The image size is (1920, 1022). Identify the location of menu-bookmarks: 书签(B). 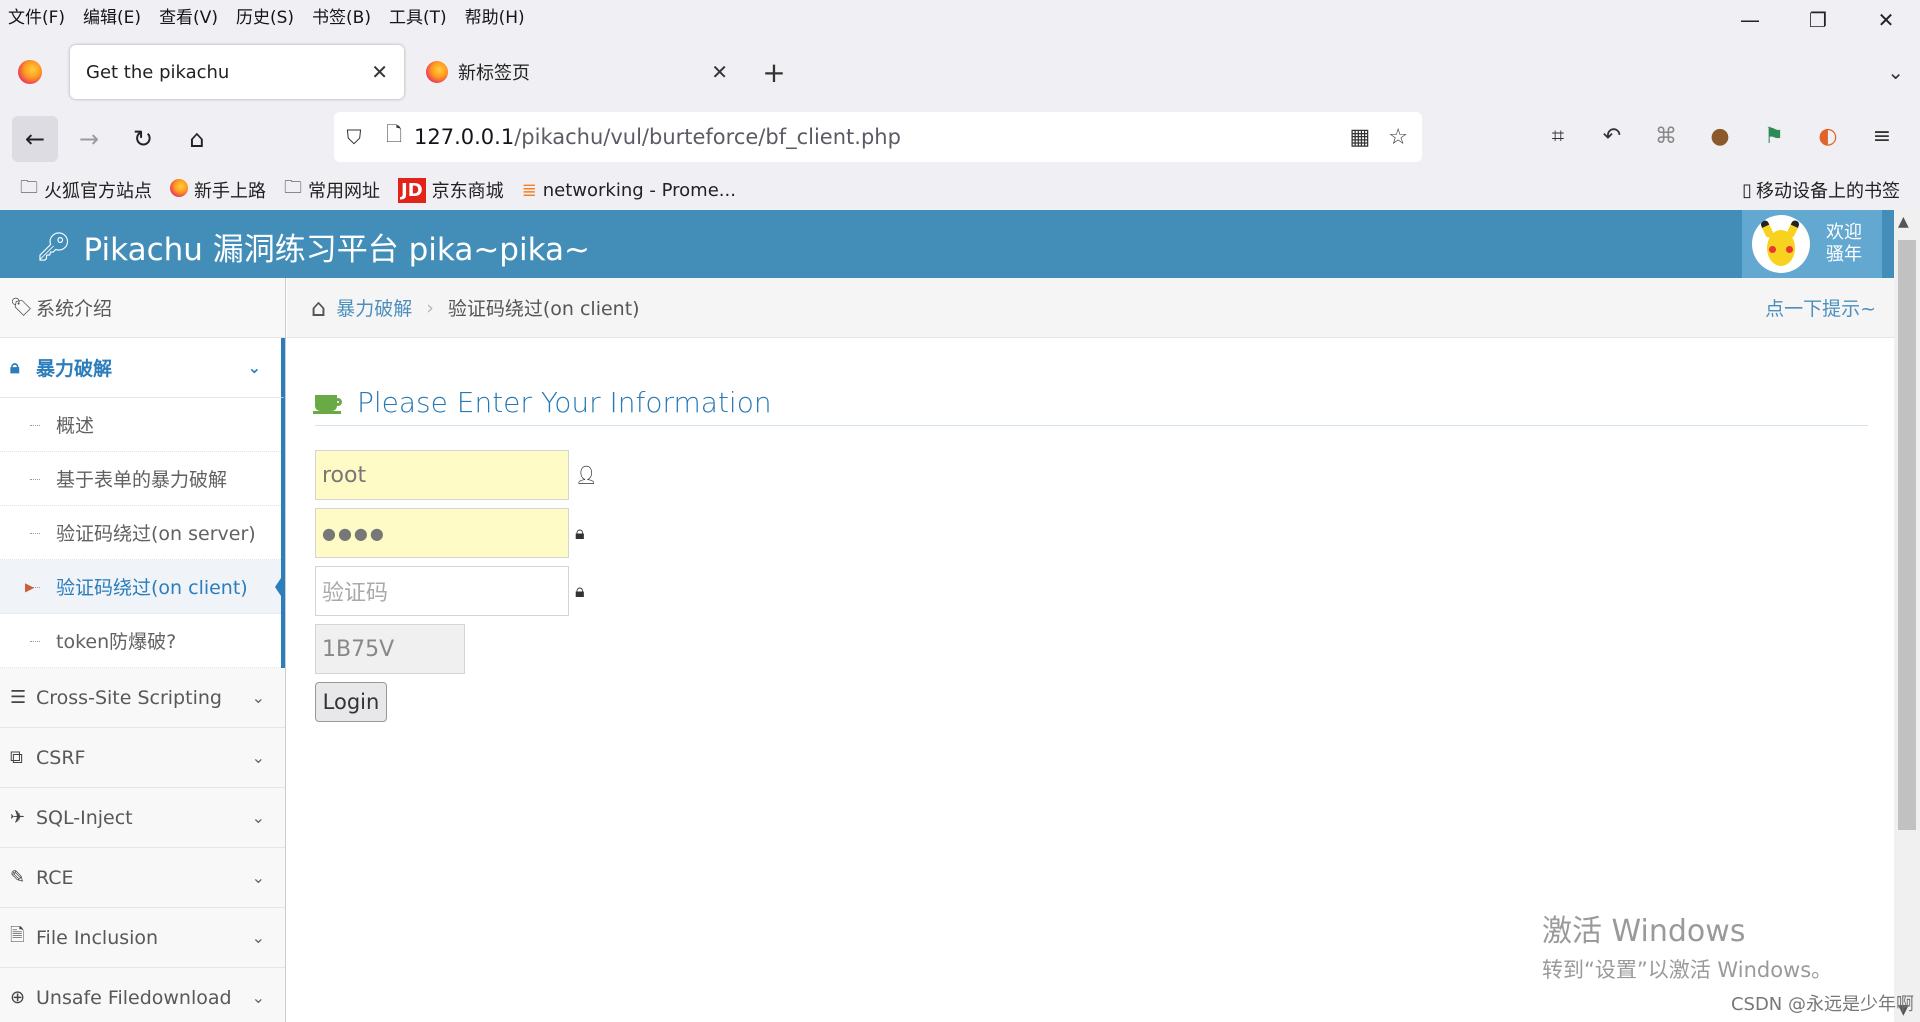
(341, 15).